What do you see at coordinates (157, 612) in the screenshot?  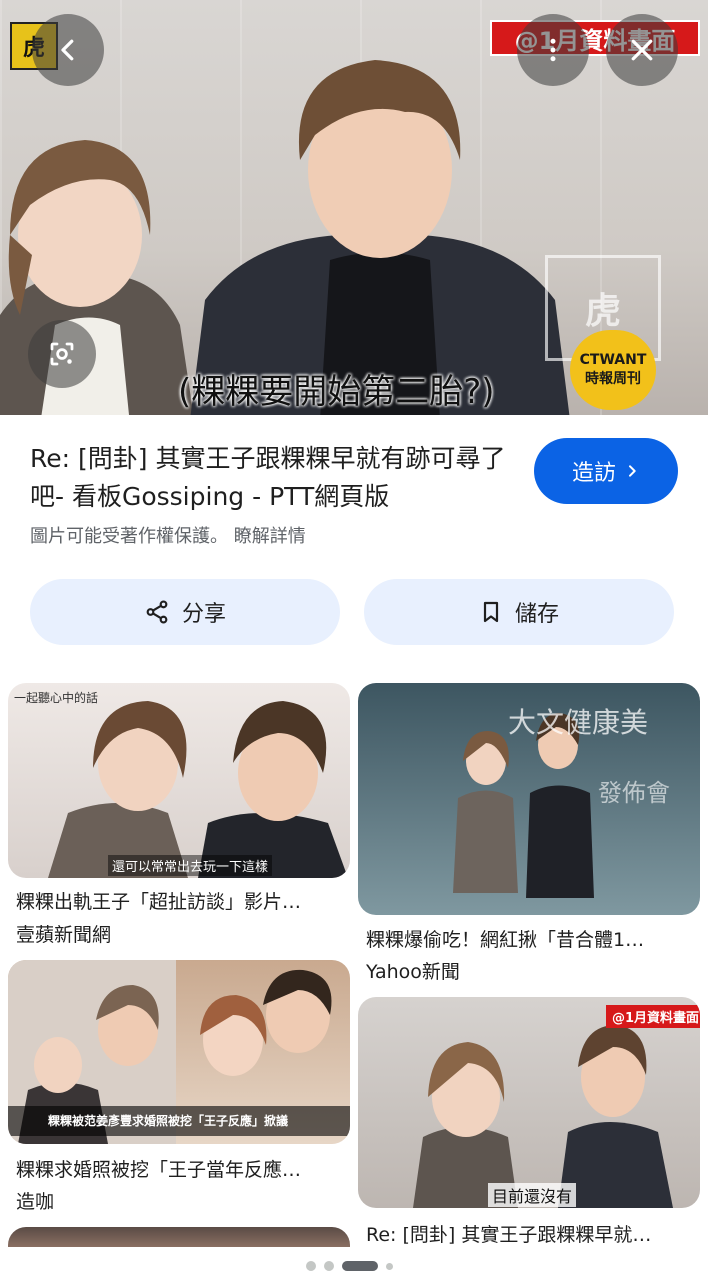 I see `share-icon` at bounding box center [157, 612].